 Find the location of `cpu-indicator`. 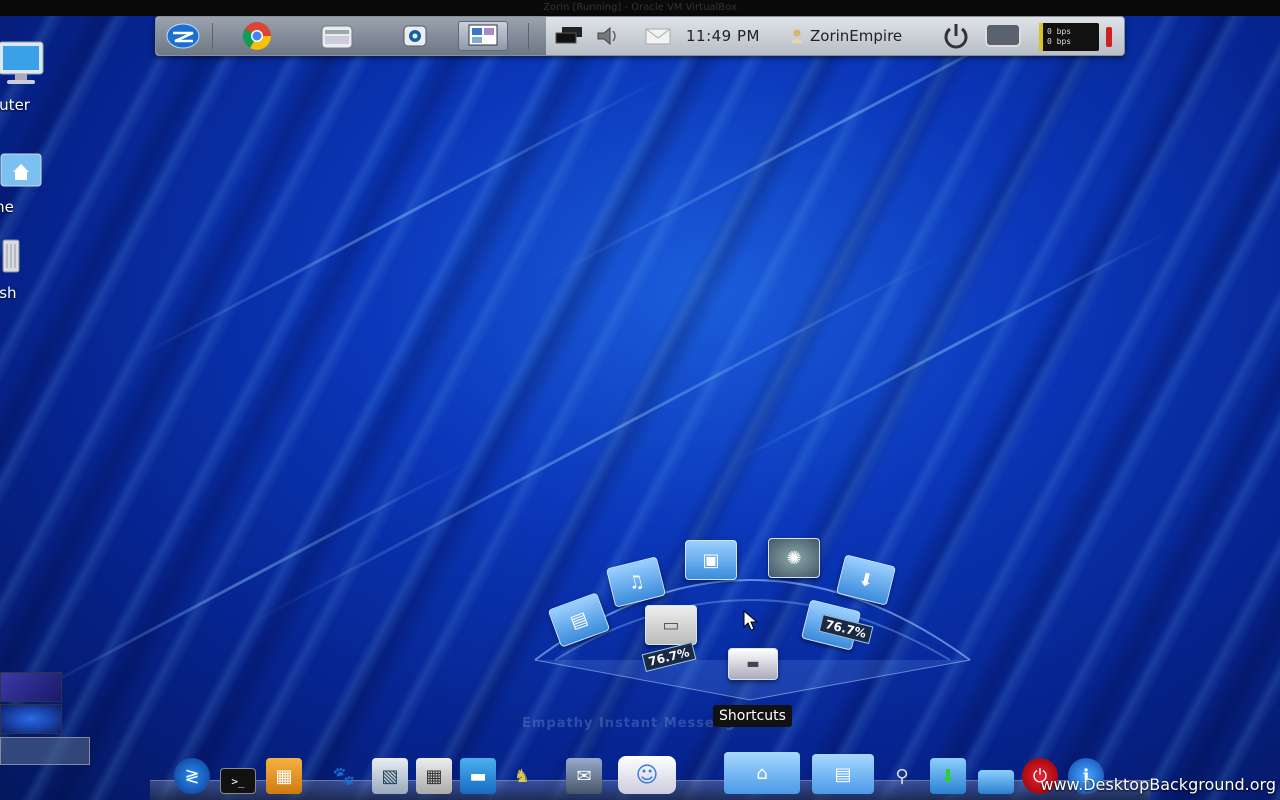

cpu-indicator is located at coordinates (1109, 37).